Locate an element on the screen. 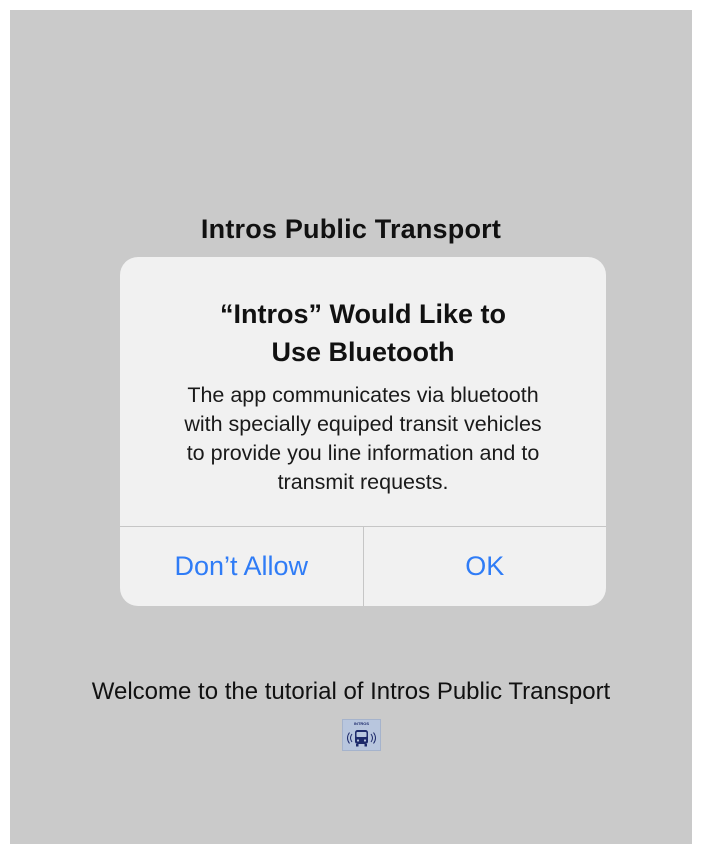 This screenshot has width=702, height=854. dialog-message-line-3: to provide you line information and to is located at coordinates (363, 453).